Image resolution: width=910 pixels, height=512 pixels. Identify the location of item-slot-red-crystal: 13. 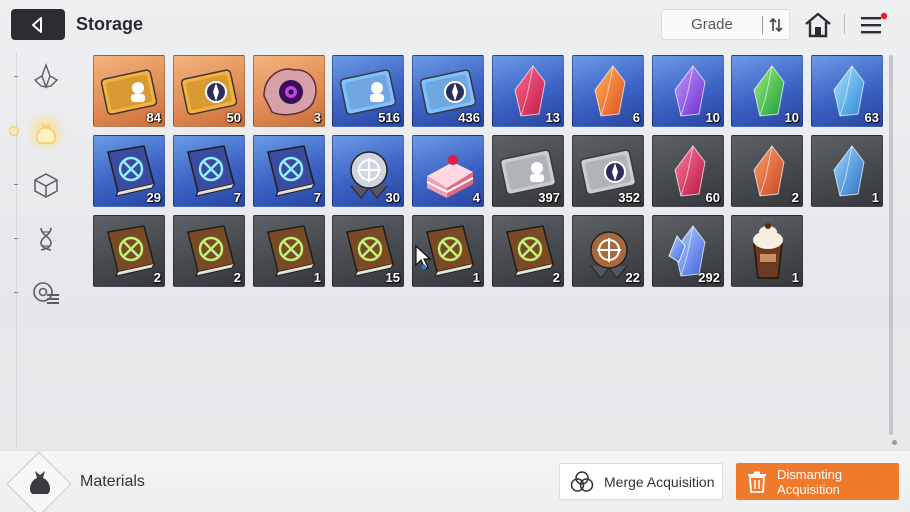
(528, 91).